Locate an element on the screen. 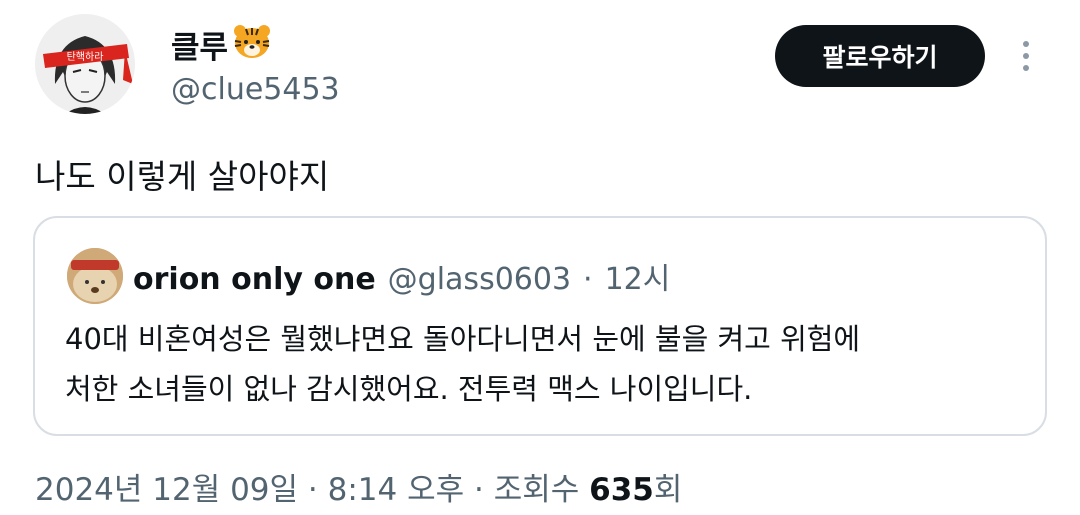 This screenshot has width=1080, height=515. follow-button: 팔로우하기 is located at coordinates (880, 56).